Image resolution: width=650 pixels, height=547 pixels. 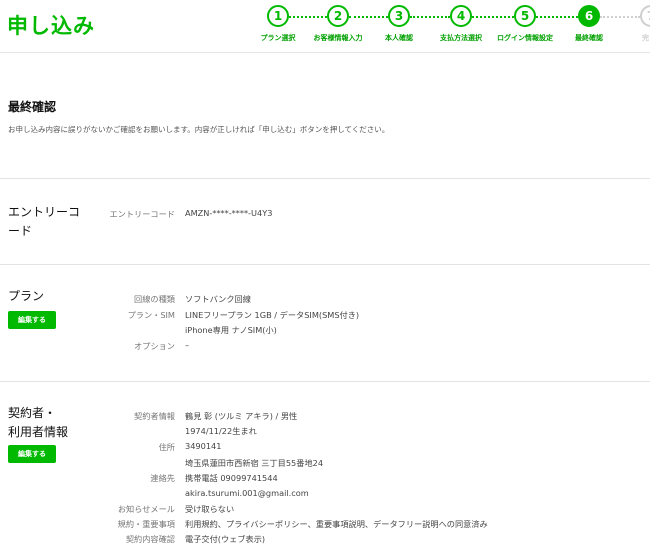 I want to click on edit-contractor-button: 編集する, so click(x=32, y=454).